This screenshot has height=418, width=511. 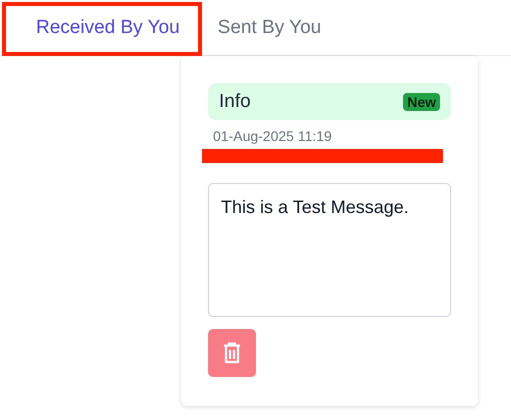 I want to click on delete-button, so click(x=232, y=353).